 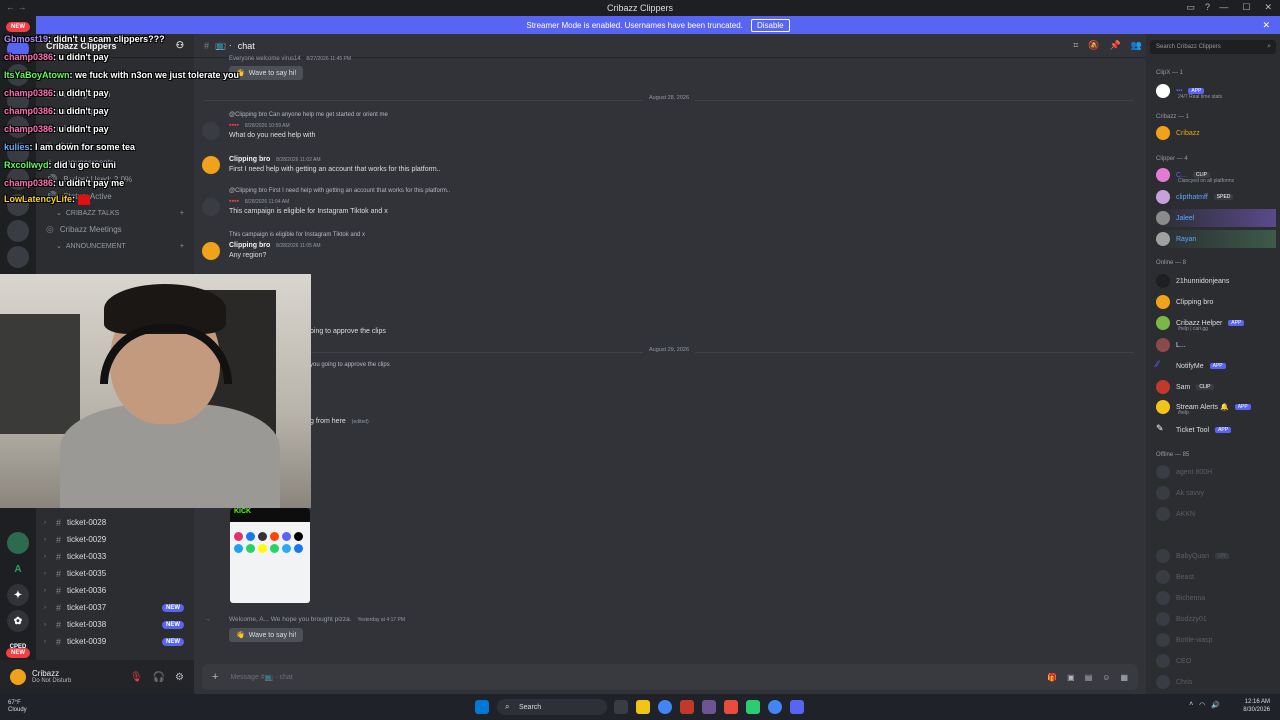 I want to click on file-explorer-icon, so click(x=643, y=707).